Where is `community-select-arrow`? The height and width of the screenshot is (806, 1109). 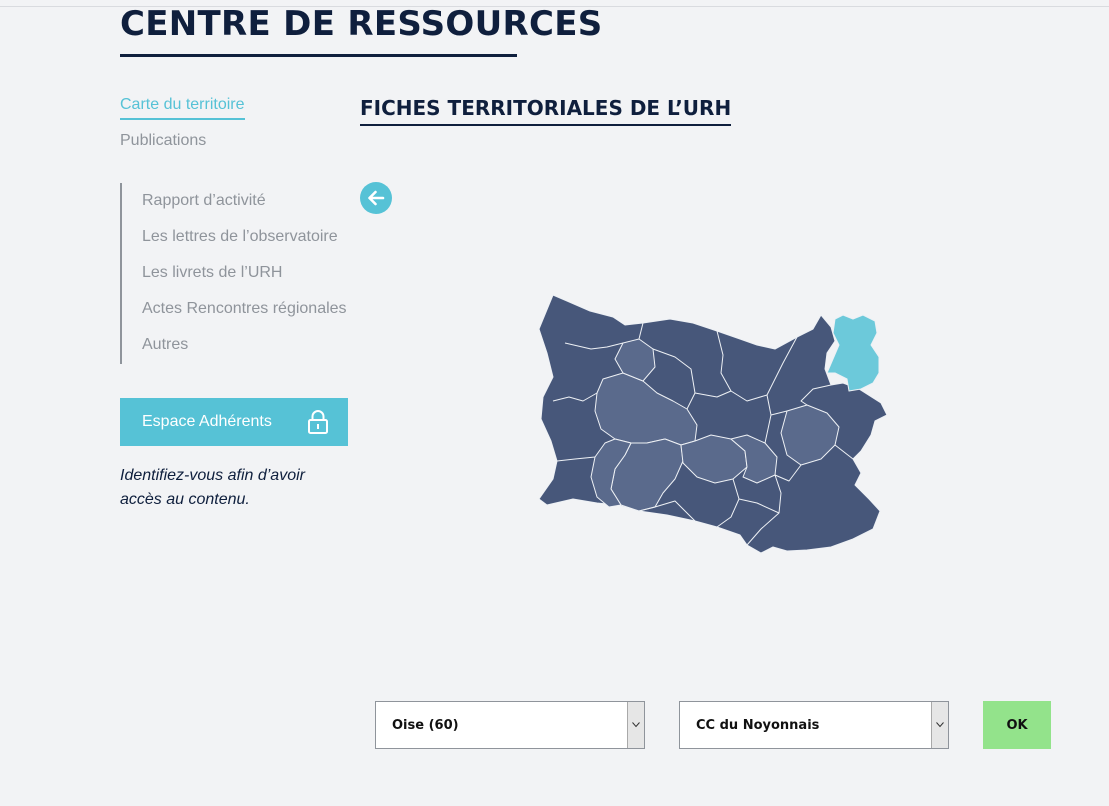 community-select-arrow is located at coordinates (939, 725).